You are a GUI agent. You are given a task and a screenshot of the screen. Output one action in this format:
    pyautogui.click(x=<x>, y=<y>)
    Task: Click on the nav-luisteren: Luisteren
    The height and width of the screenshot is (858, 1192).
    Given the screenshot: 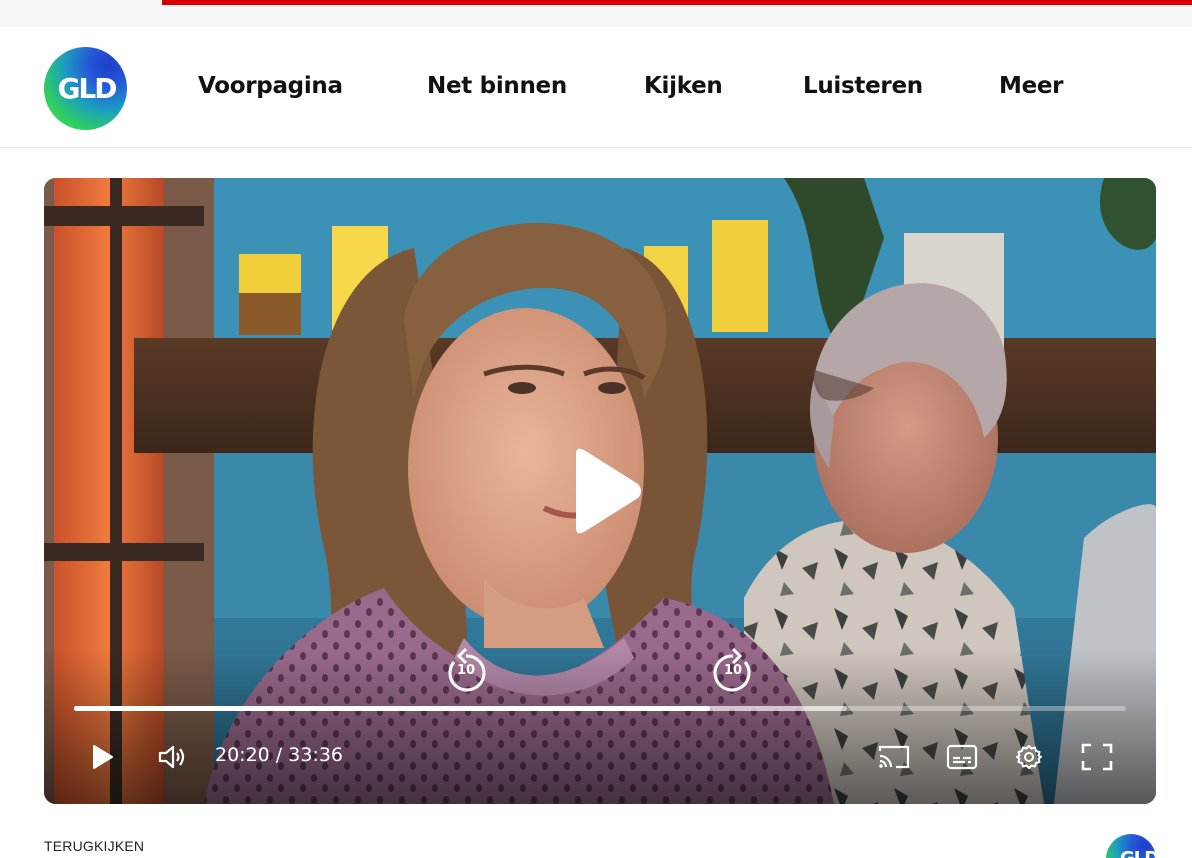 What is the action you would take?
    pyautogui.click(x=863, y=86)
    